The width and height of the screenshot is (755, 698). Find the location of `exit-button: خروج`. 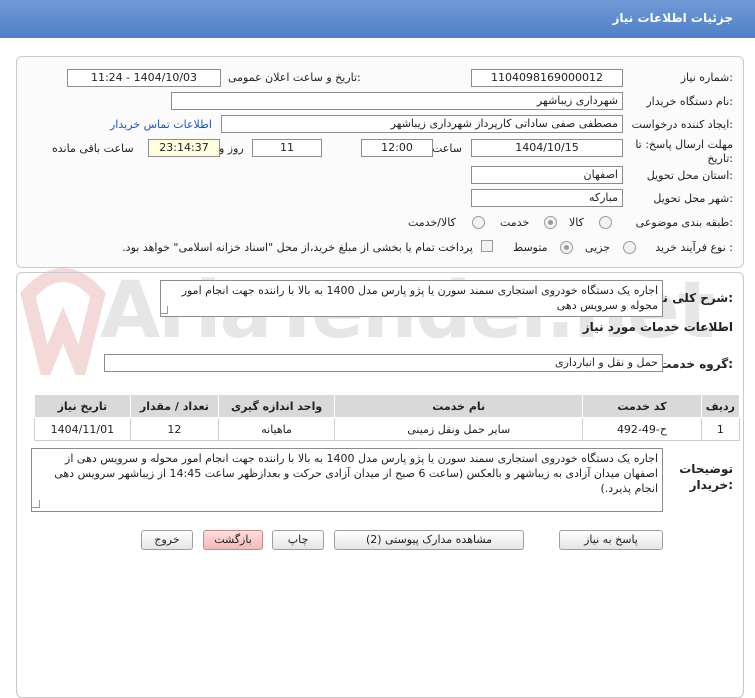

exit-button: خروج is located at coordinates (167, 540).